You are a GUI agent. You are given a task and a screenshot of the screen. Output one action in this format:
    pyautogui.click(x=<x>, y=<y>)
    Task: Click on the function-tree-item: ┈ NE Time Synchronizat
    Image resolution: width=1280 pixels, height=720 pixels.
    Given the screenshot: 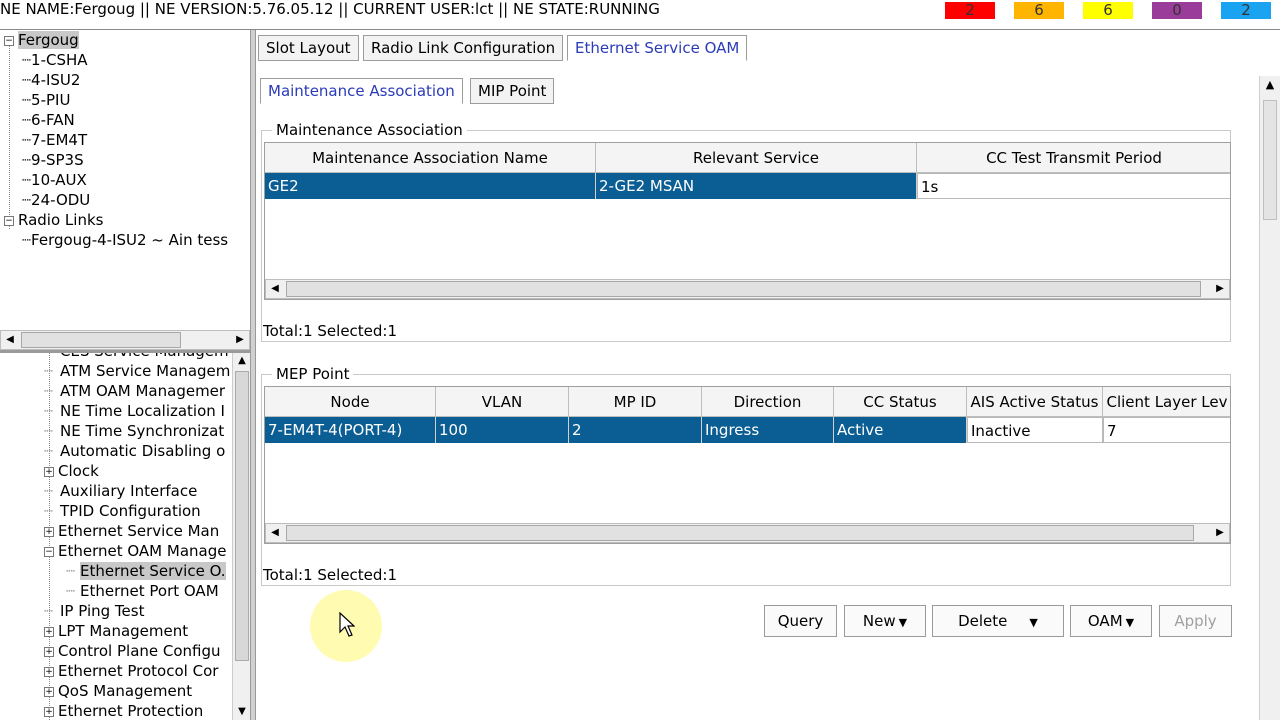 What is the action you would take?
    pyautogui.click(x=134, y=431)
    